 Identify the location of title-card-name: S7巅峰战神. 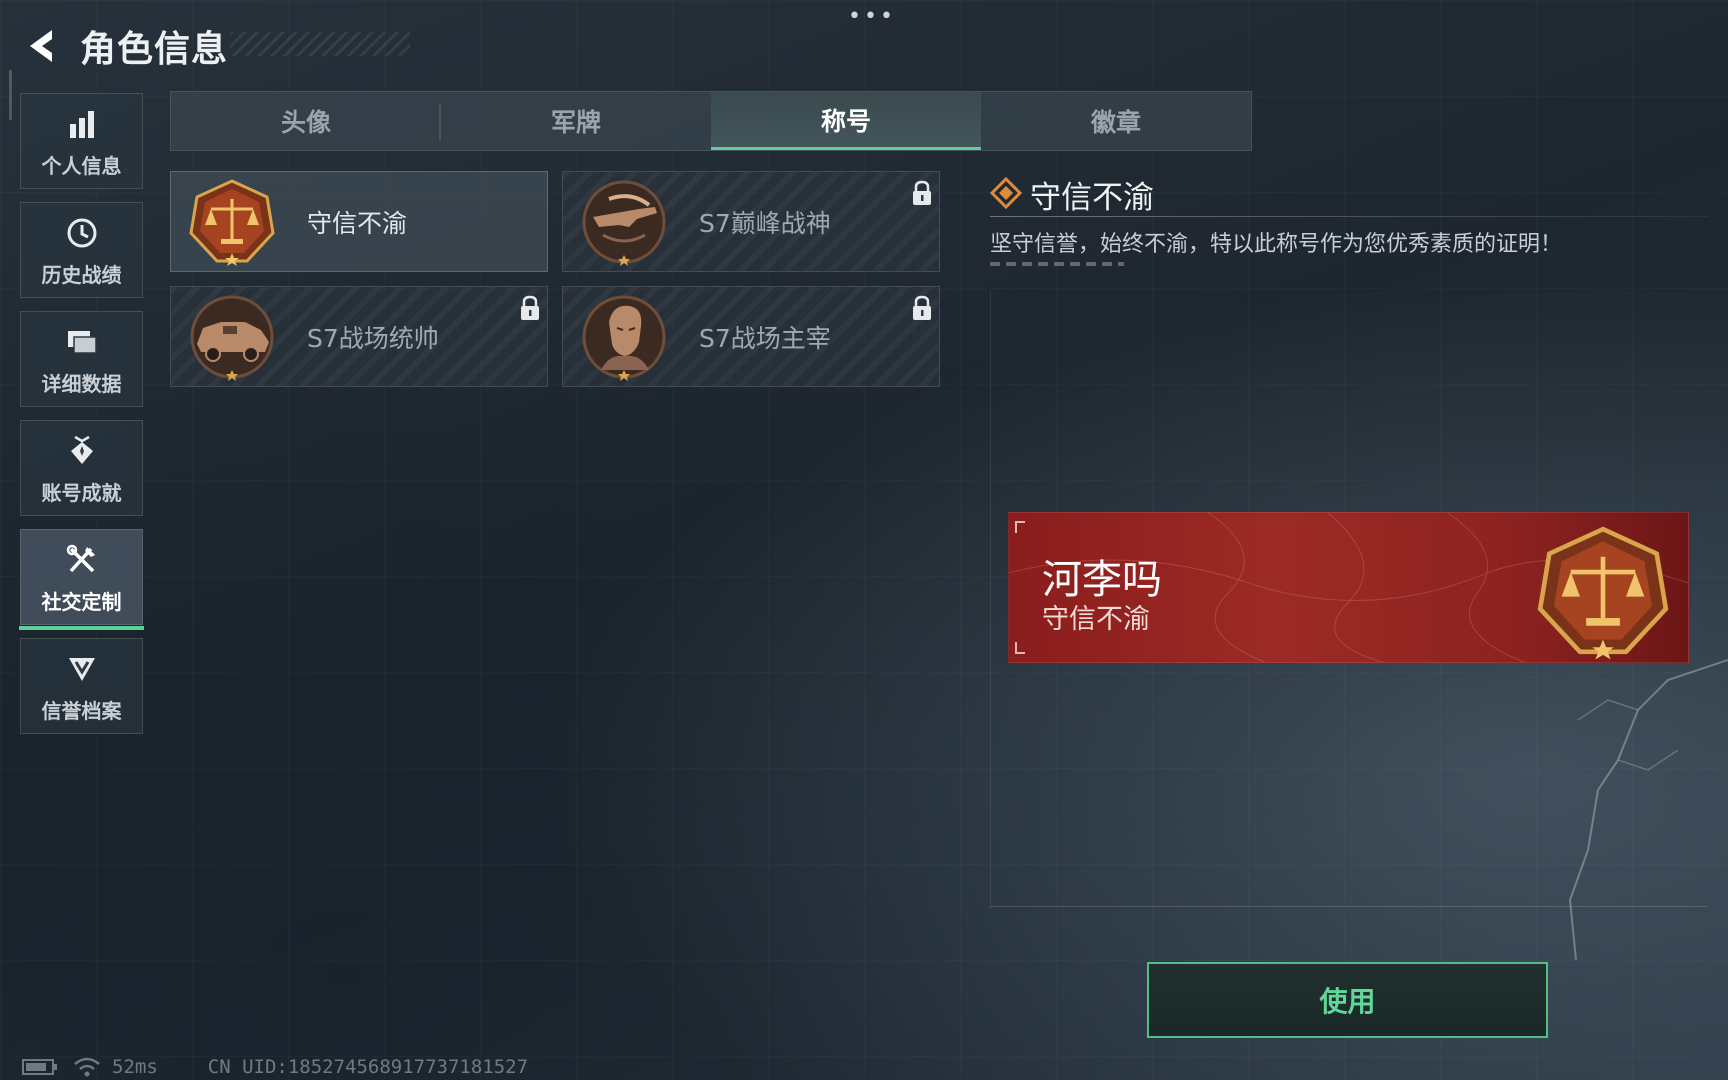
(765, 223).